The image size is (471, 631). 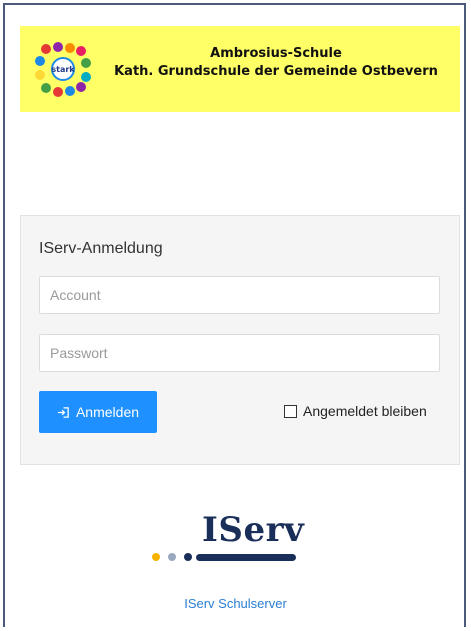 What do you see at coordinates (235, 603) in the screenshot?
I see `iserv-schulserver-link: IServ Schulserver` at bounding box center [235, 603].